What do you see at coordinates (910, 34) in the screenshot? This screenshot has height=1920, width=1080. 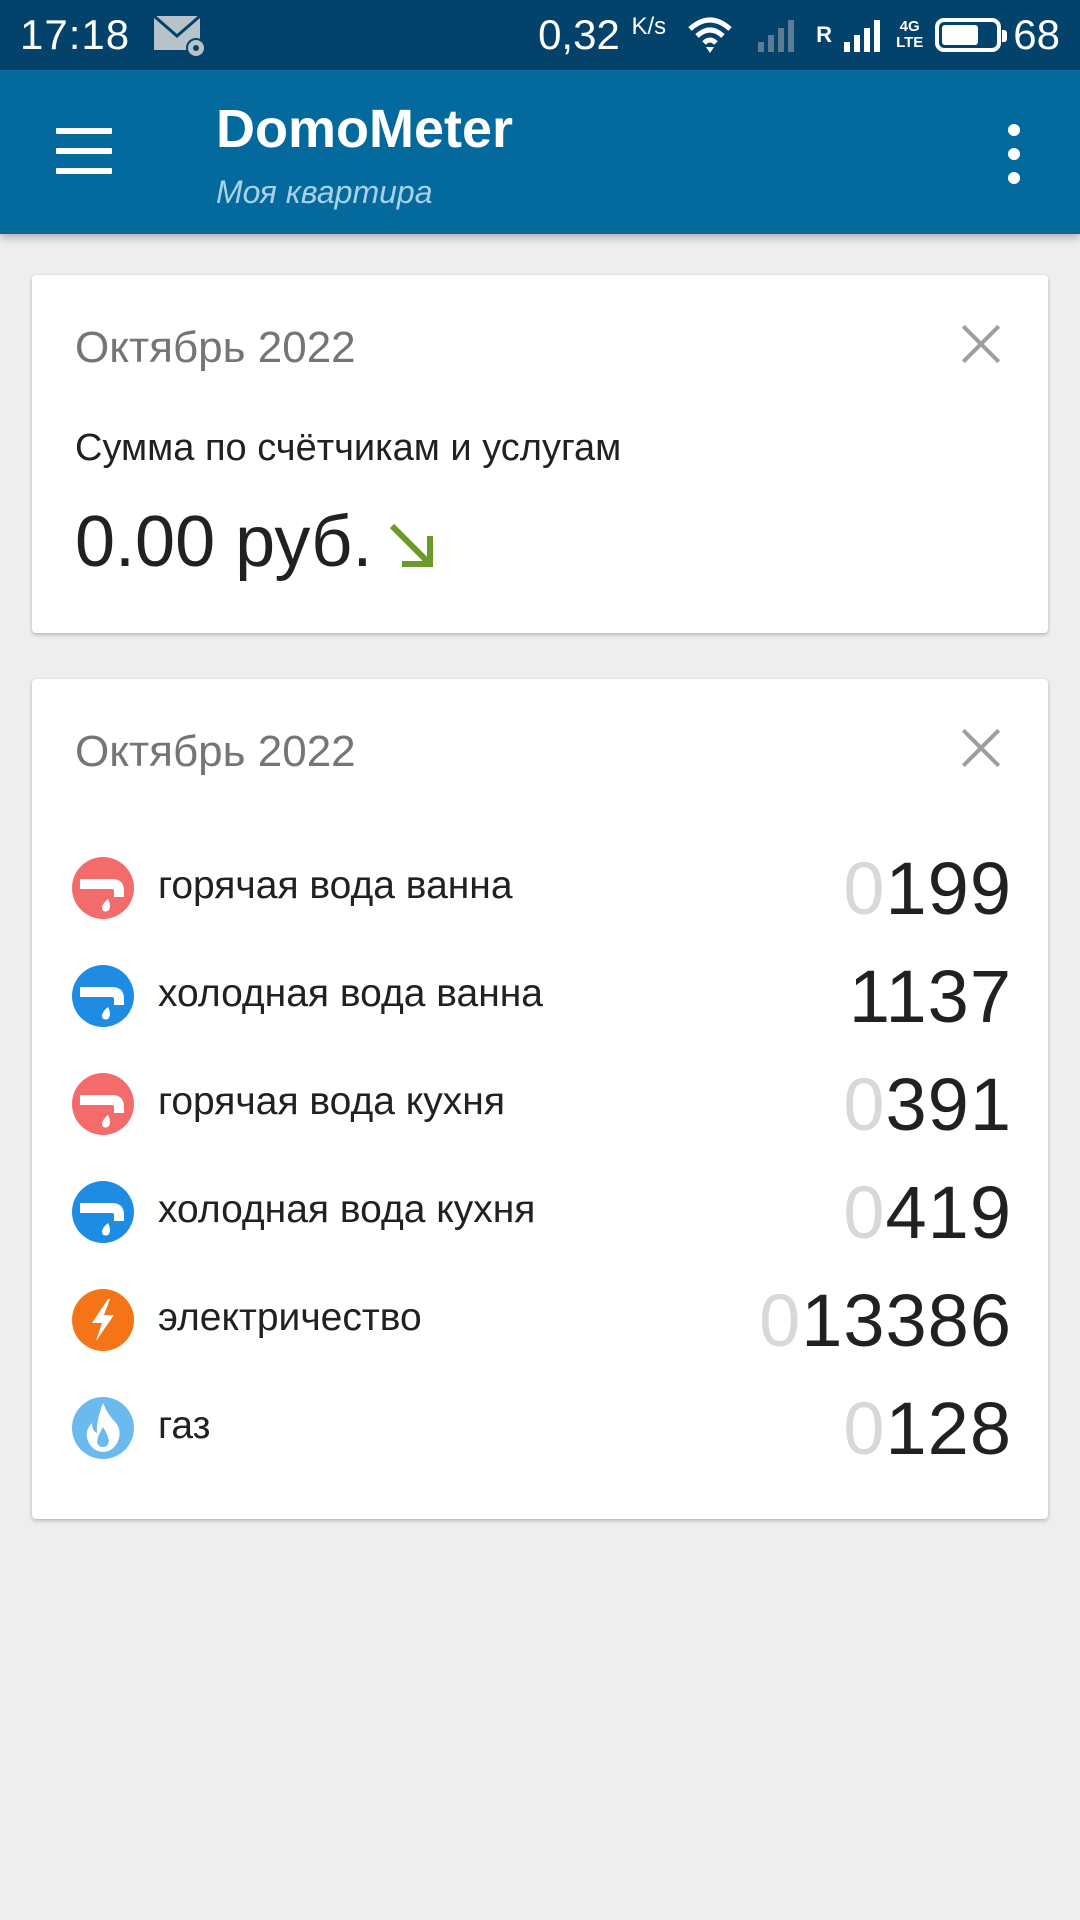 I see `network-type: 4G LTE` at bounding box center [910, 34].